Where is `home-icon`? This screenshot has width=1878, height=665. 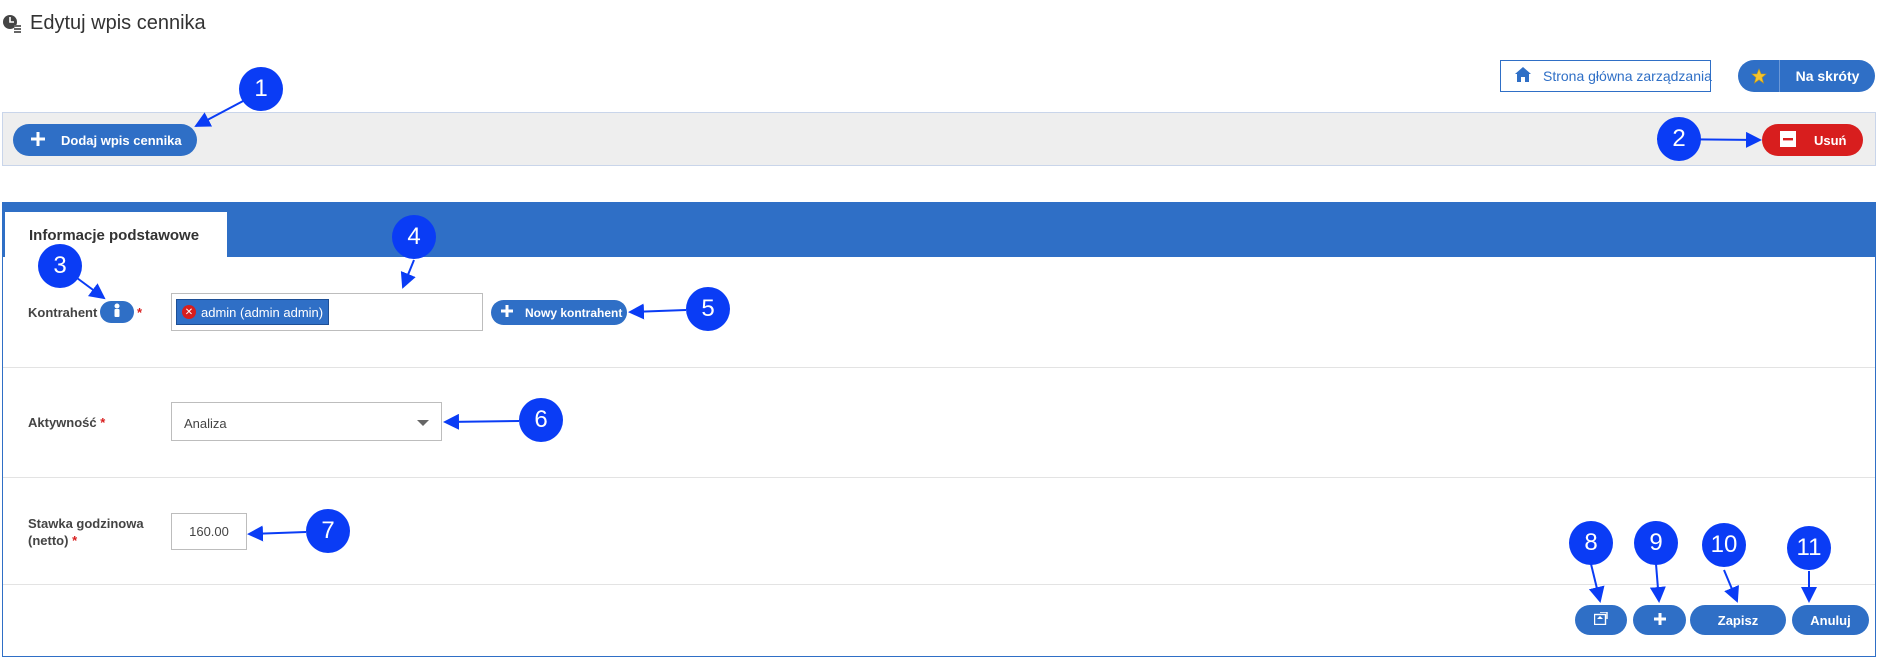
home-icon is located at coordinates (1523, 76).